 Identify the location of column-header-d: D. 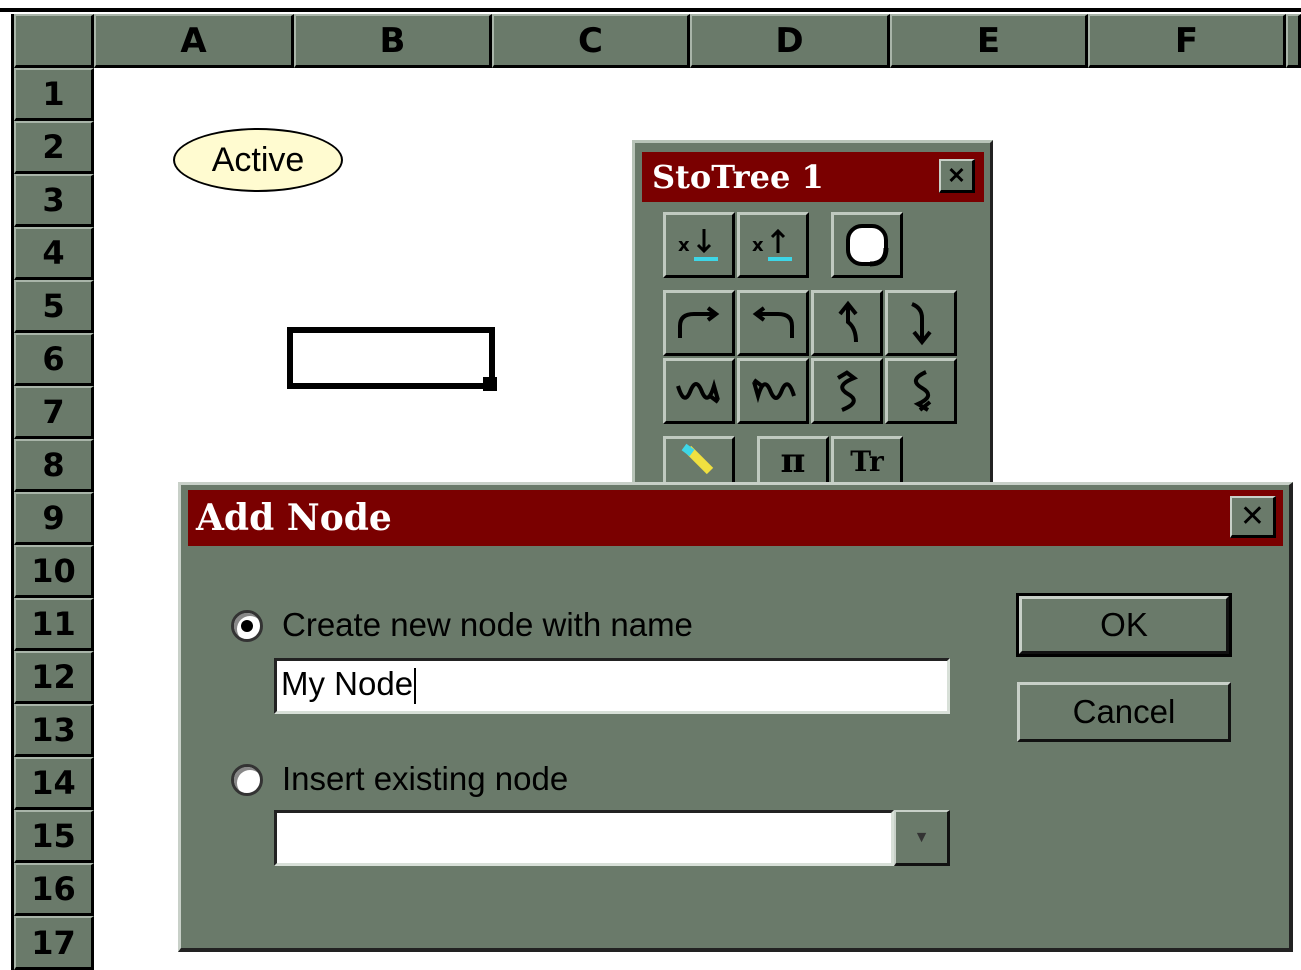
(790, 41).